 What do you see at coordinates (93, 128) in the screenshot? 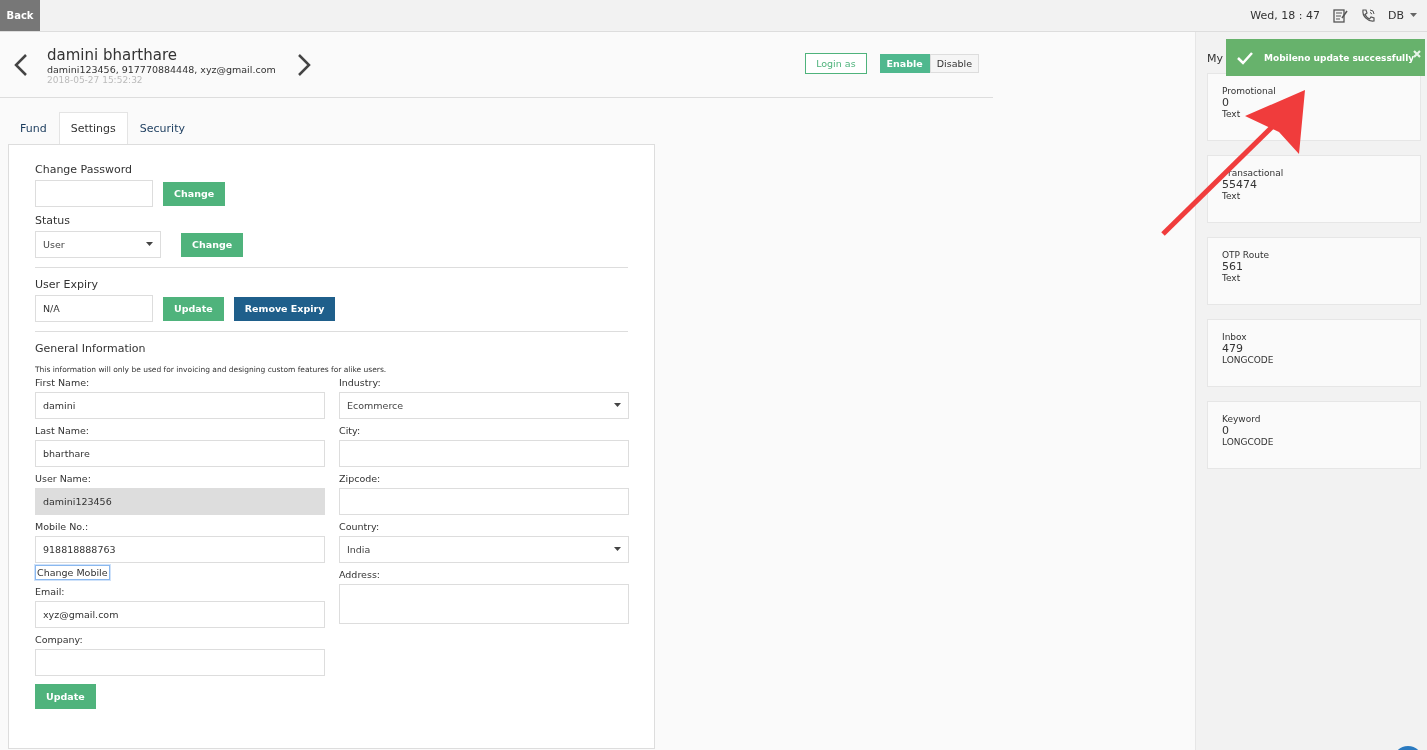
I see `tab: Settings` at bounding box center [93, 128].